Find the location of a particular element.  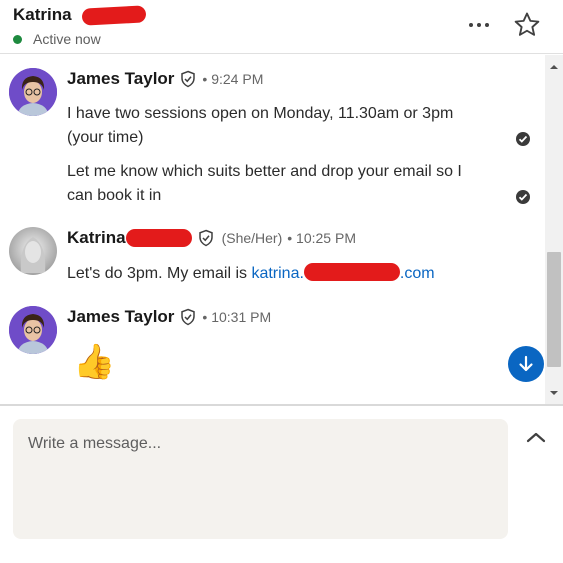

star-icon is located at coordinates (527, 24).